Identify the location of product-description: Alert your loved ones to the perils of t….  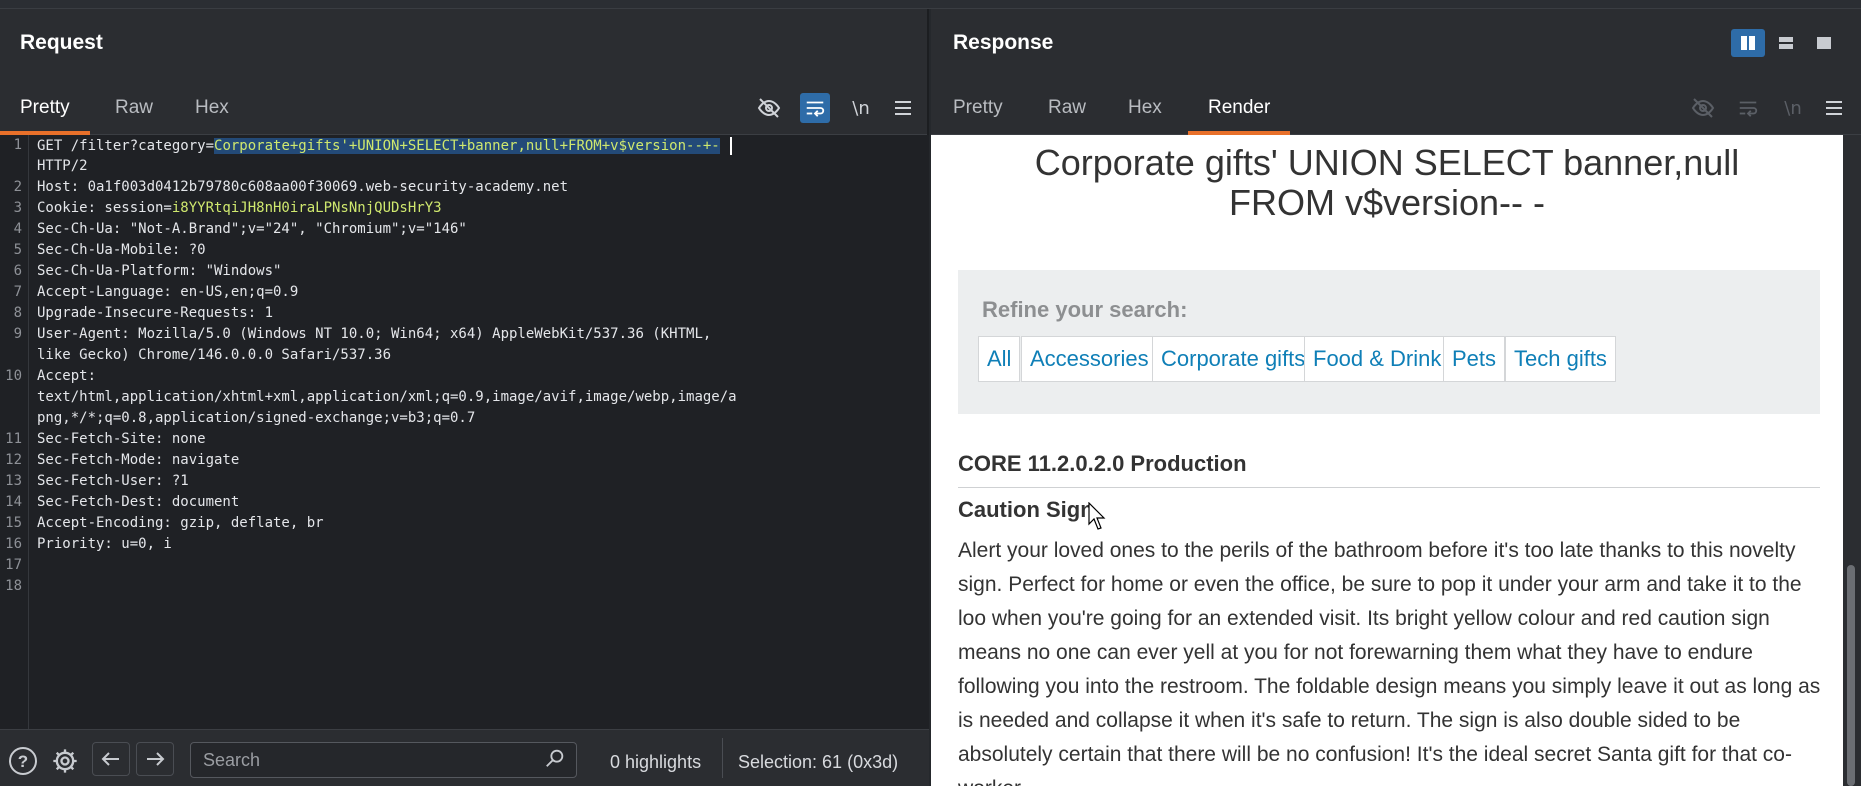
(1389, 662).